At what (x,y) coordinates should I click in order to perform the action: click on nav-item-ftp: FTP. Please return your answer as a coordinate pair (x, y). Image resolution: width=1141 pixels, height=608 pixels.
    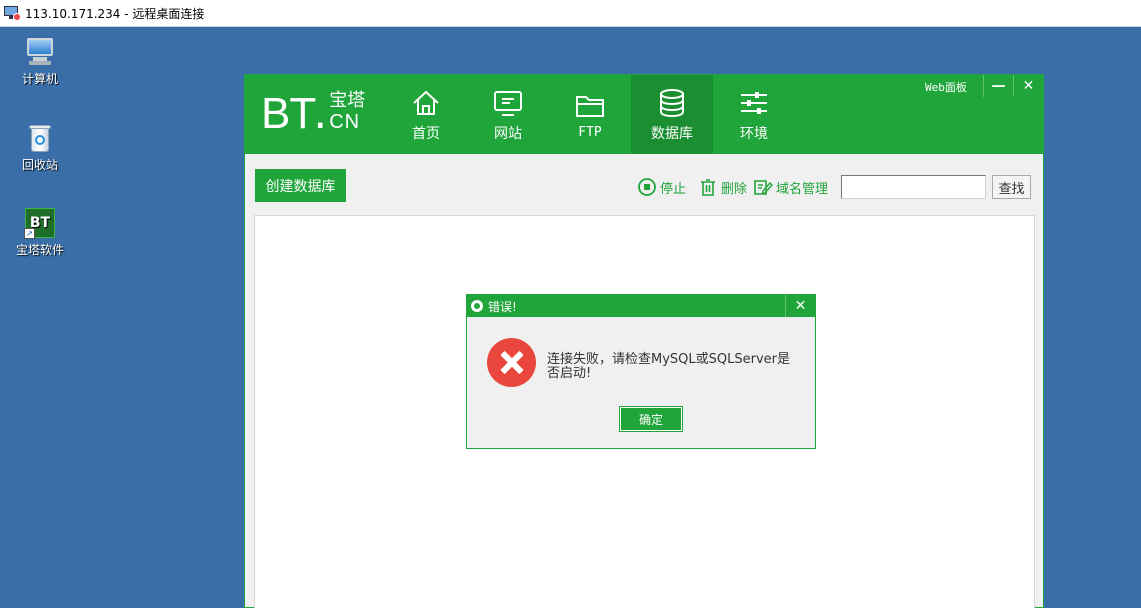
    Looking at the image, I should click on (590, 114).